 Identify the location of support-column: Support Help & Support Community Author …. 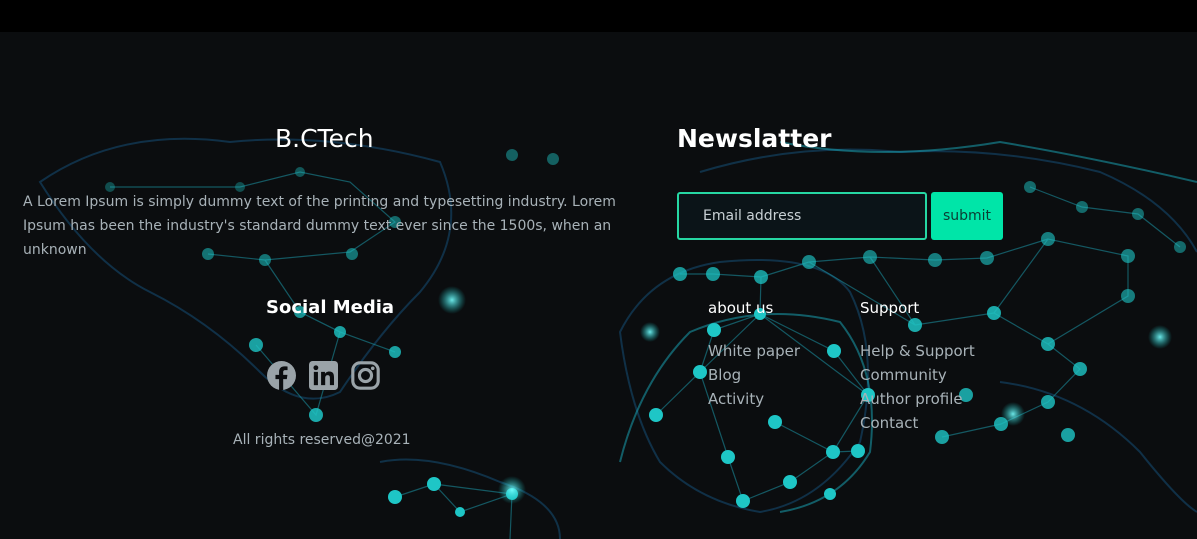
(917, 367).